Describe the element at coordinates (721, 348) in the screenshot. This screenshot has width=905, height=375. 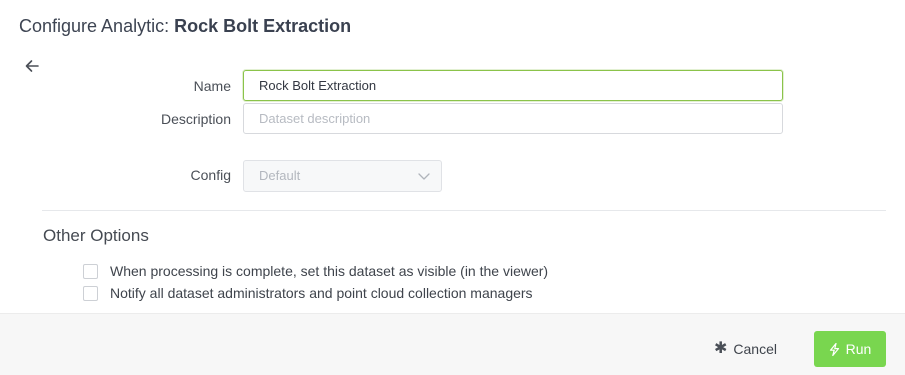
I see `asterisk-icon: ✱` at that location.